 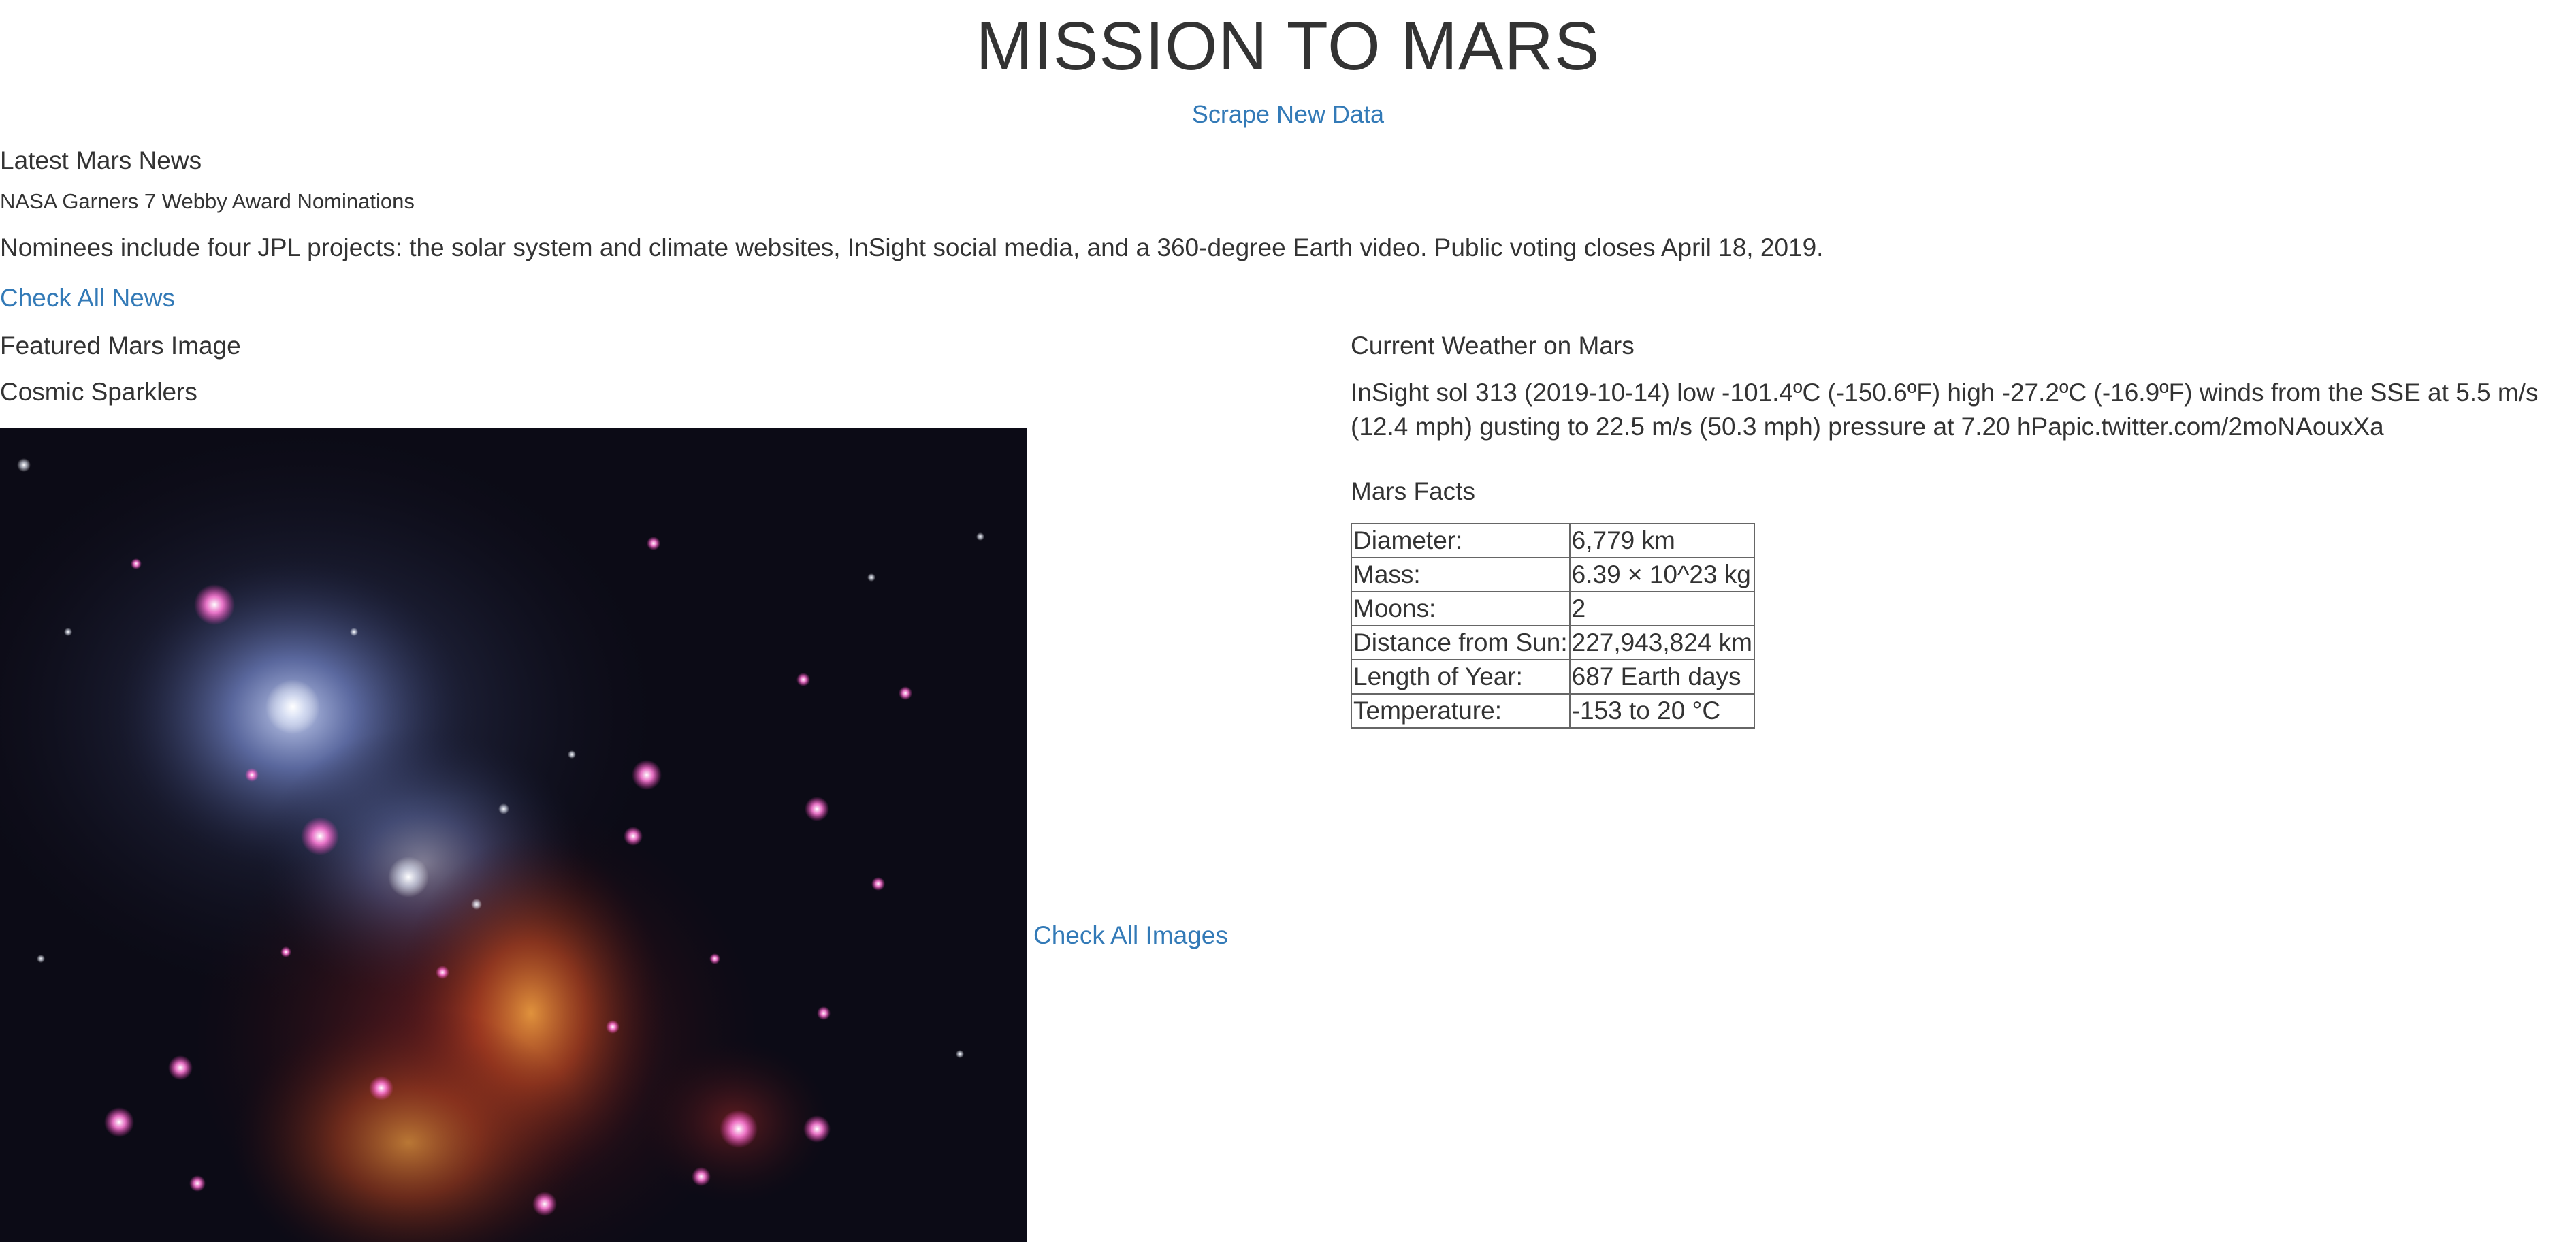 I want to click on fact-value: 2, so click(x=1662, y=609).